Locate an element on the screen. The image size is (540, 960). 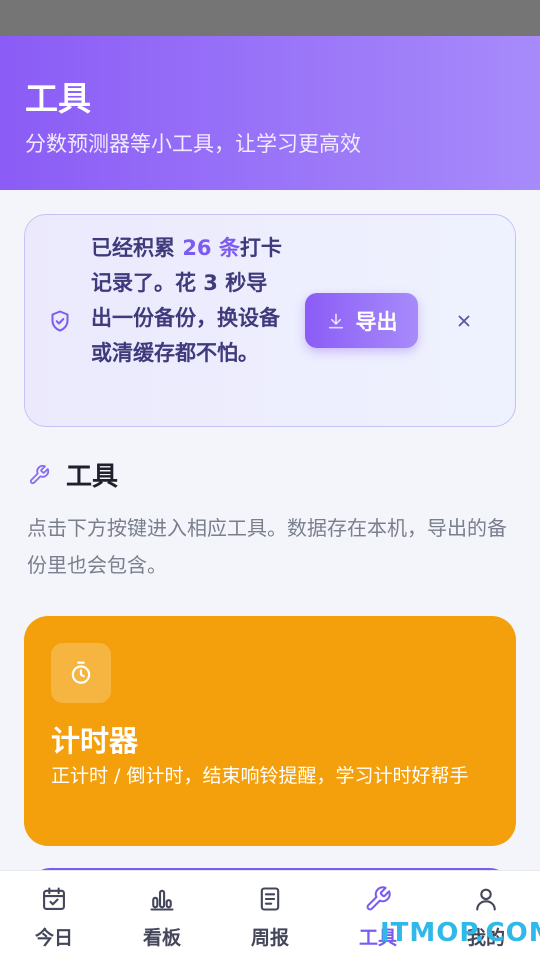
tool-title: 计时器 is located at coordinates (95, 741).